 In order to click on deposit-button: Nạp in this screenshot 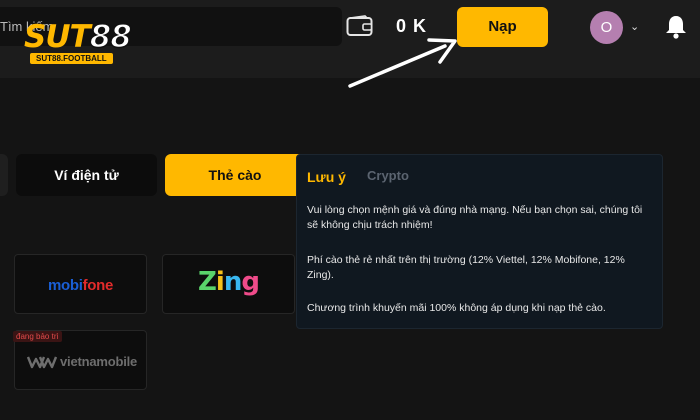, I will do `click(502, 27)`.